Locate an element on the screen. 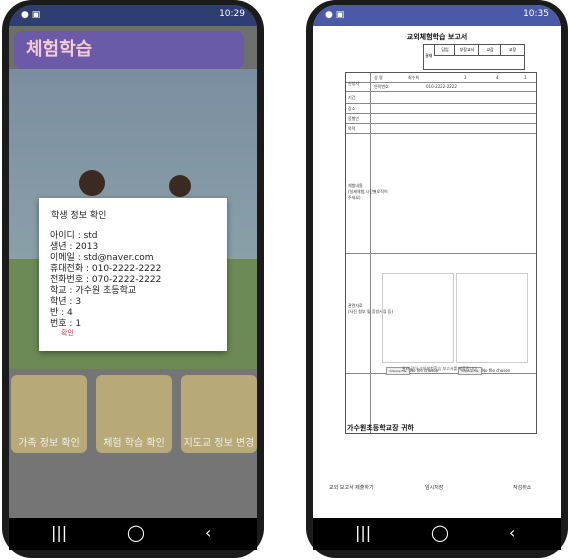  menu-label: 지도교 정보 변경 is located at coordinates (219, 443).